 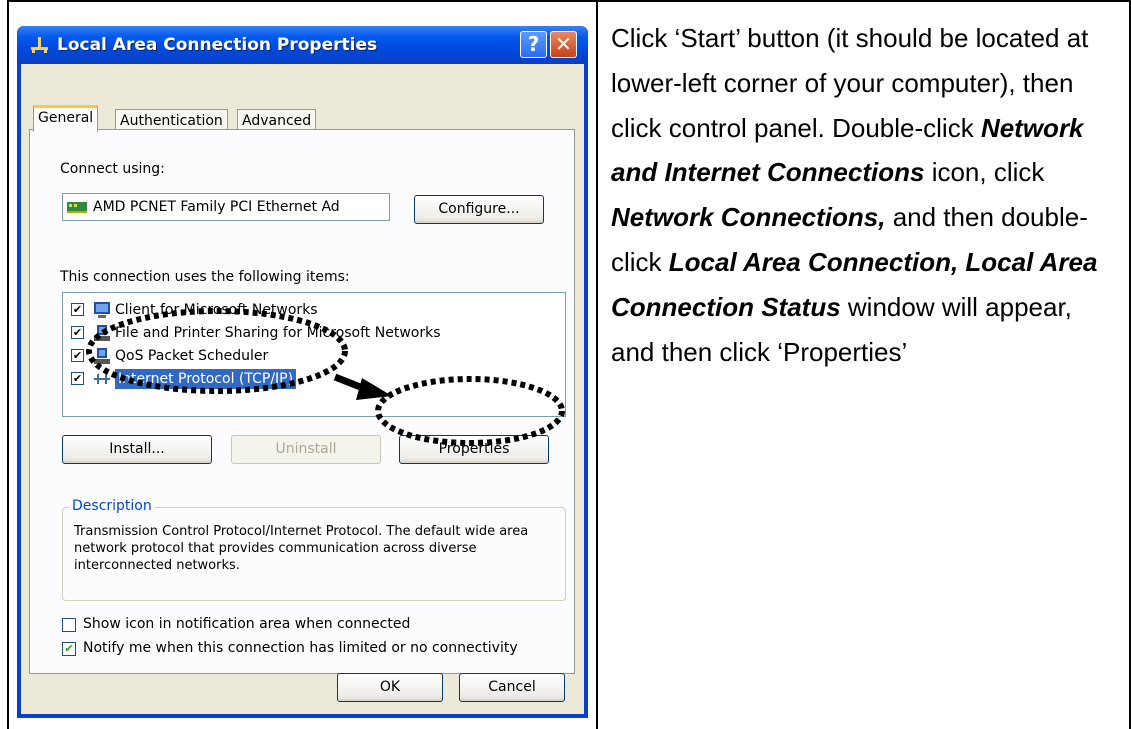 I want to click on pointer-arrowhead, so click(x=374, y=389).